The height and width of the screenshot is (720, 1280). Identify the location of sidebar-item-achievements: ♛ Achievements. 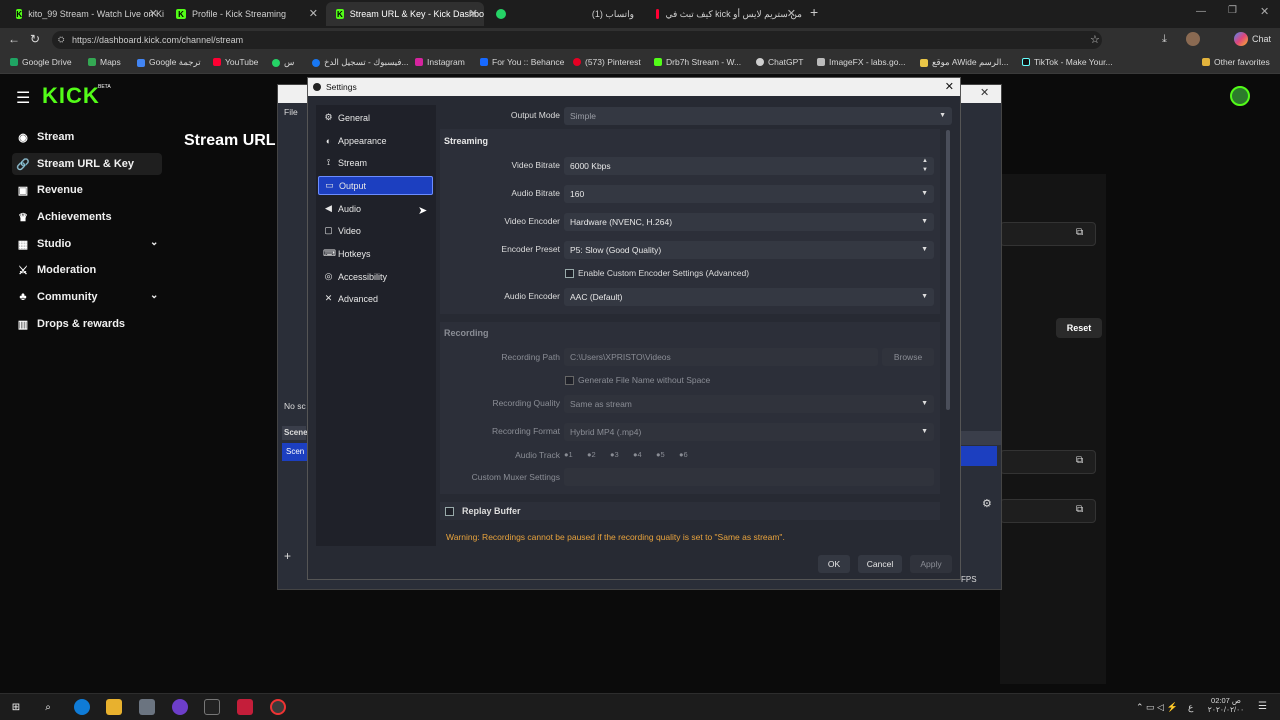
(64, 217).